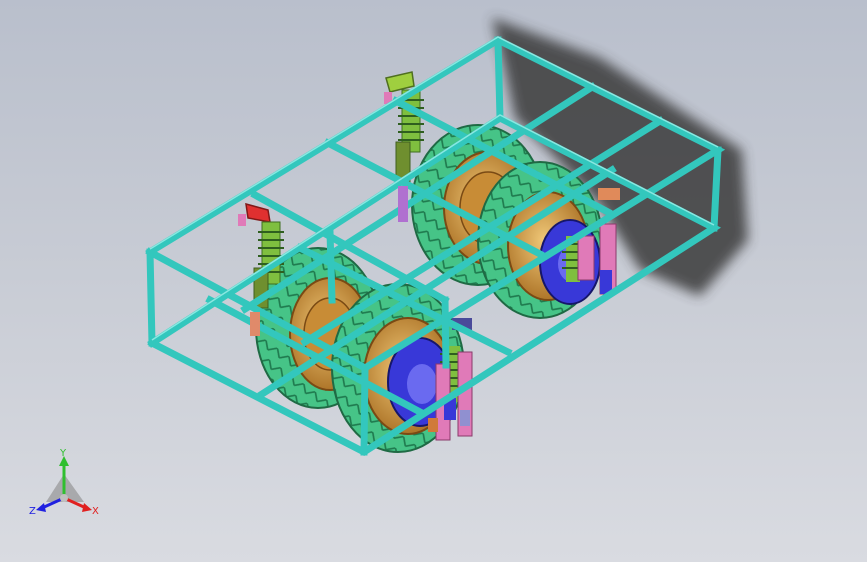  What do you see at coordinates (41, 507) in the screenshot?
I see `triad-z-arrow` at bounding box center [41, 507].